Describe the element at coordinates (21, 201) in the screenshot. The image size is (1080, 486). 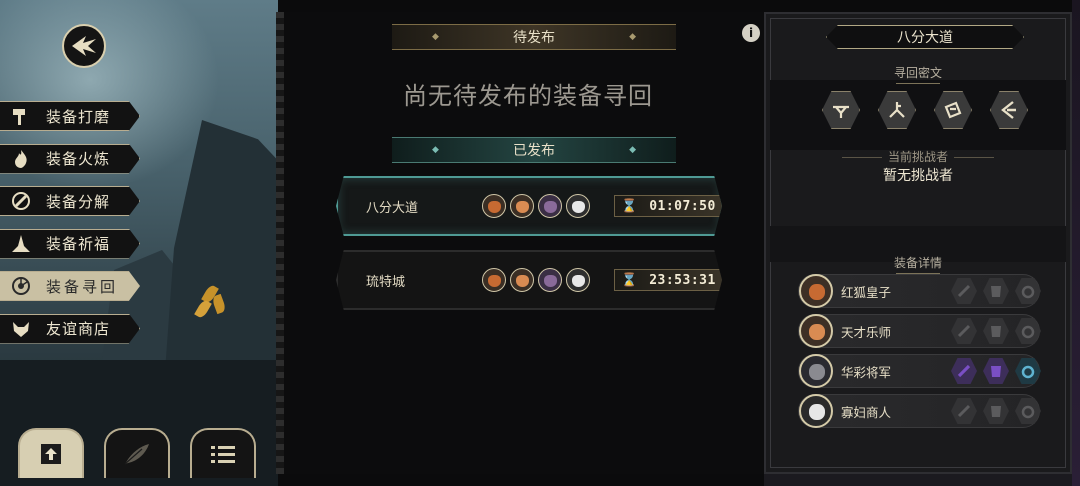
I see `disassemble-icon` at that location.